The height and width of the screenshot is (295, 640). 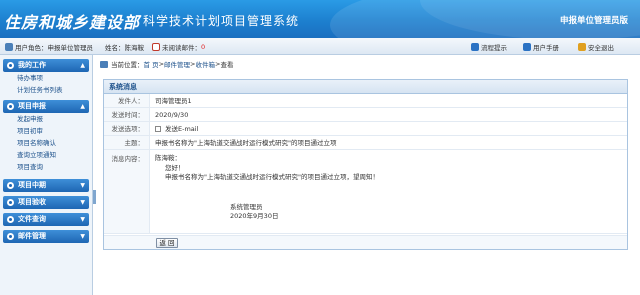 I want to click on content-label: 消息内容：, so click(x=127, y=191).